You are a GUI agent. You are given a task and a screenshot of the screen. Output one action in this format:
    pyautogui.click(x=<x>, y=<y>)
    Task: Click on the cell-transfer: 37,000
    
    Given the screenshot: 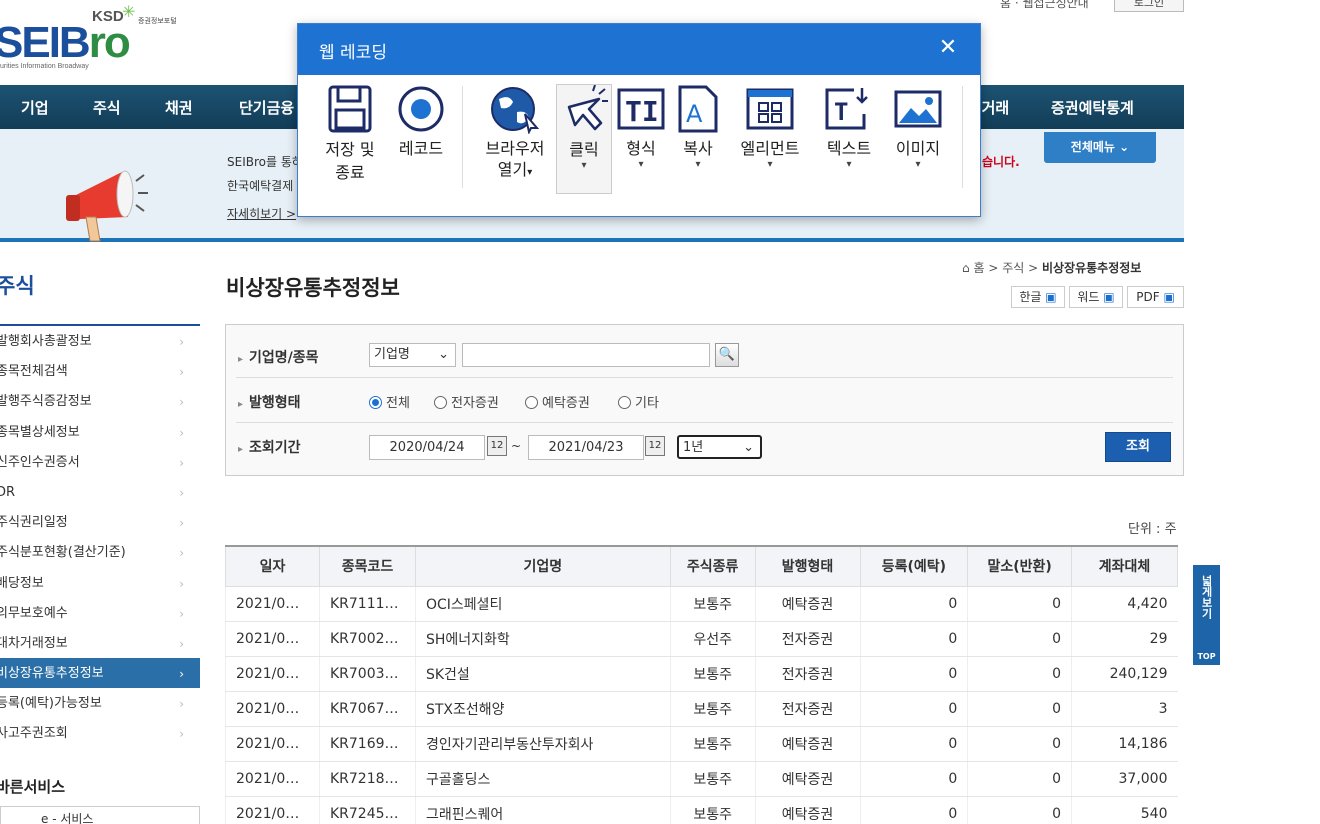 What is the action you would take?
    pyautogui.click(x=1124, y=779)
    